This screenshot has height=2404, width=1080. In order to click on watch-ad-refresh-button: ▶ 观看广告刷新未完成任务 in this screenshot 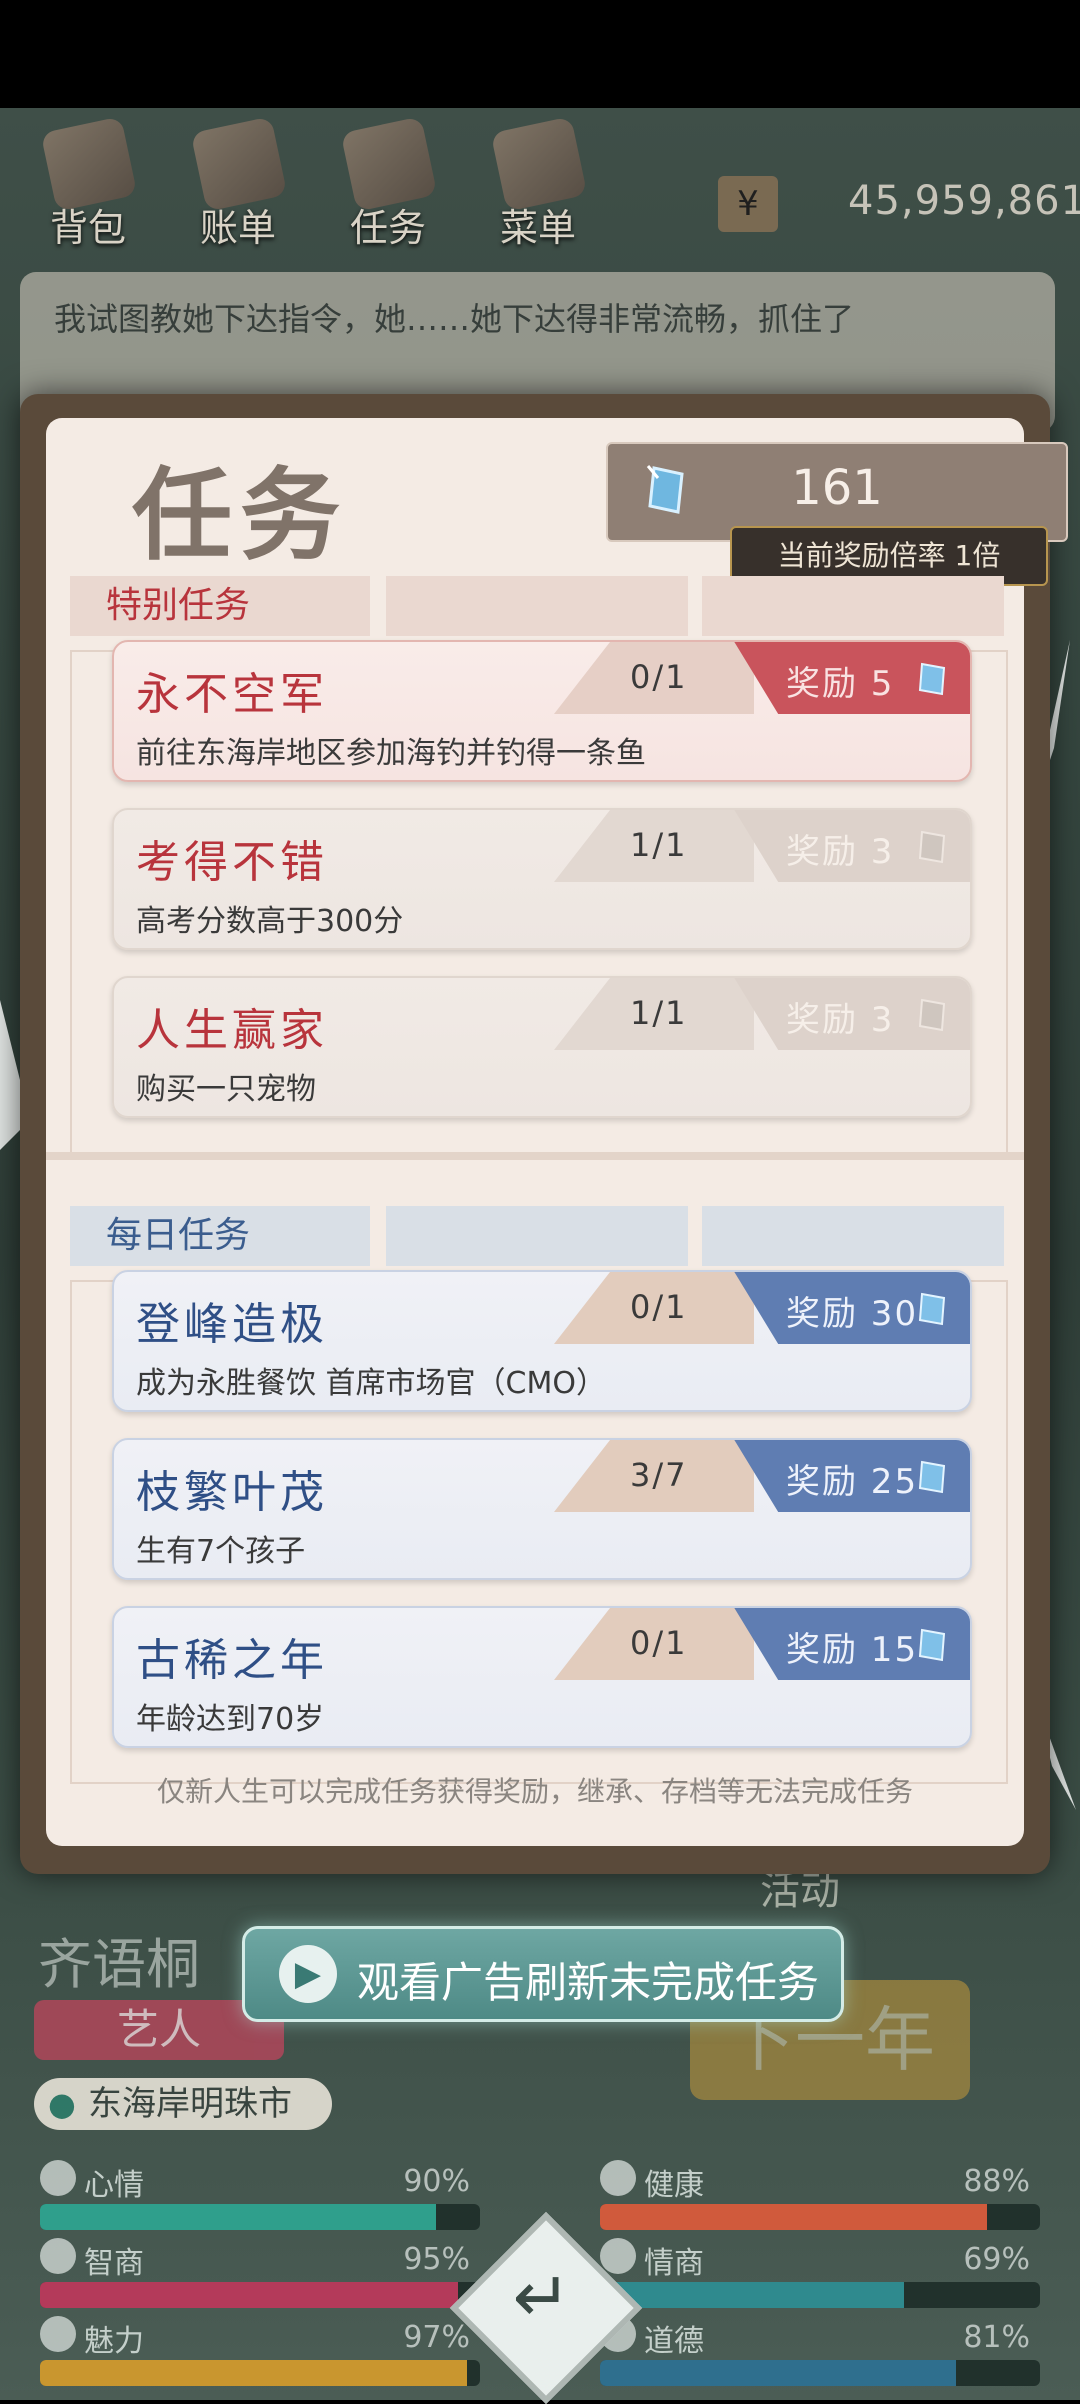, I will do `click(543, 1974)`.